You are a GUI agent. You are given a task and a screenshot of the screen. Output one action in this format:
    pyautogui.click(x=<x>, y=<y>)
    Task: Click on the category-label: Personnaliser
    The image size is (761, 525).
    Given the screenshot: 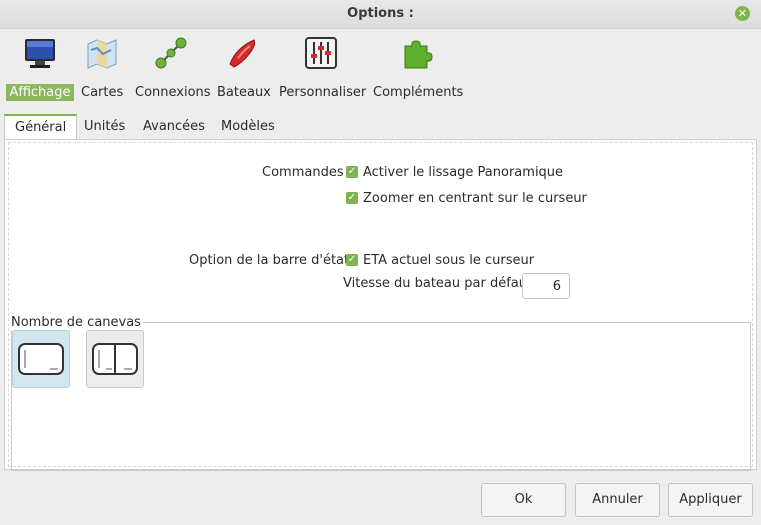 What is the action you would take?
    pyautogui.click(x=323, y=92)
    